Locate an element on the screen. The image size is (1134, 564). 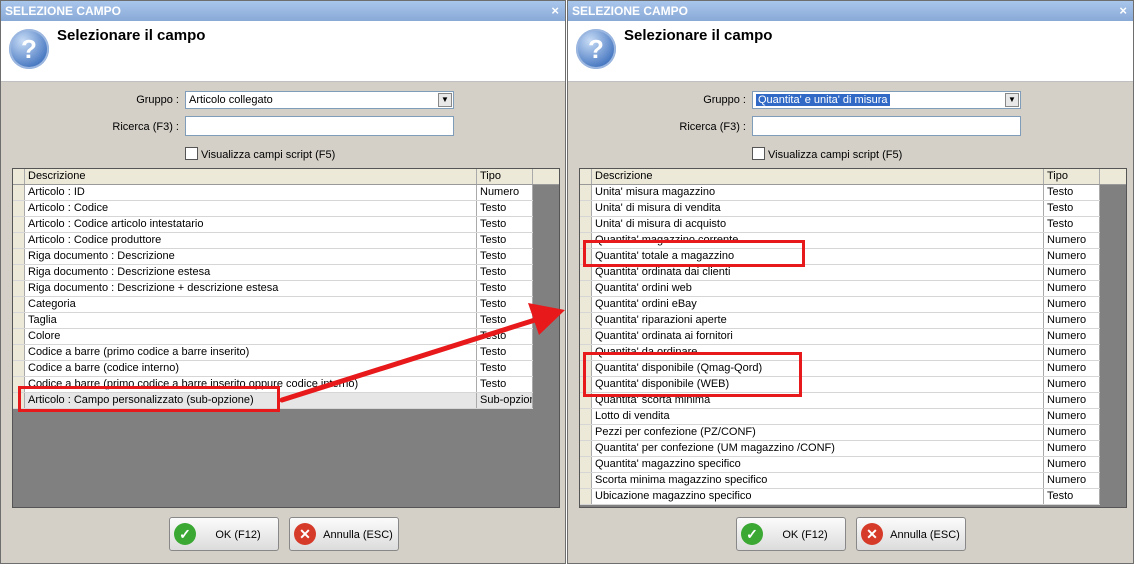
table-row: Riga documento : Descrizione estesa Testo is located at coordinates (273, 273).